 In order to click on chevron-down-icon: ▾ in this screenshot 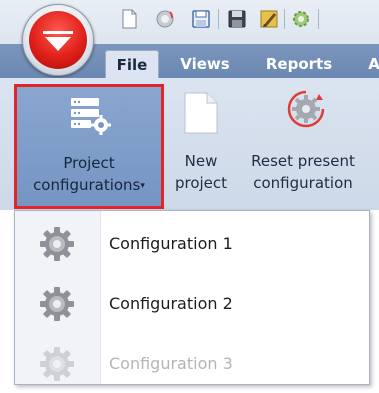, I will do `click(142, 186)`.